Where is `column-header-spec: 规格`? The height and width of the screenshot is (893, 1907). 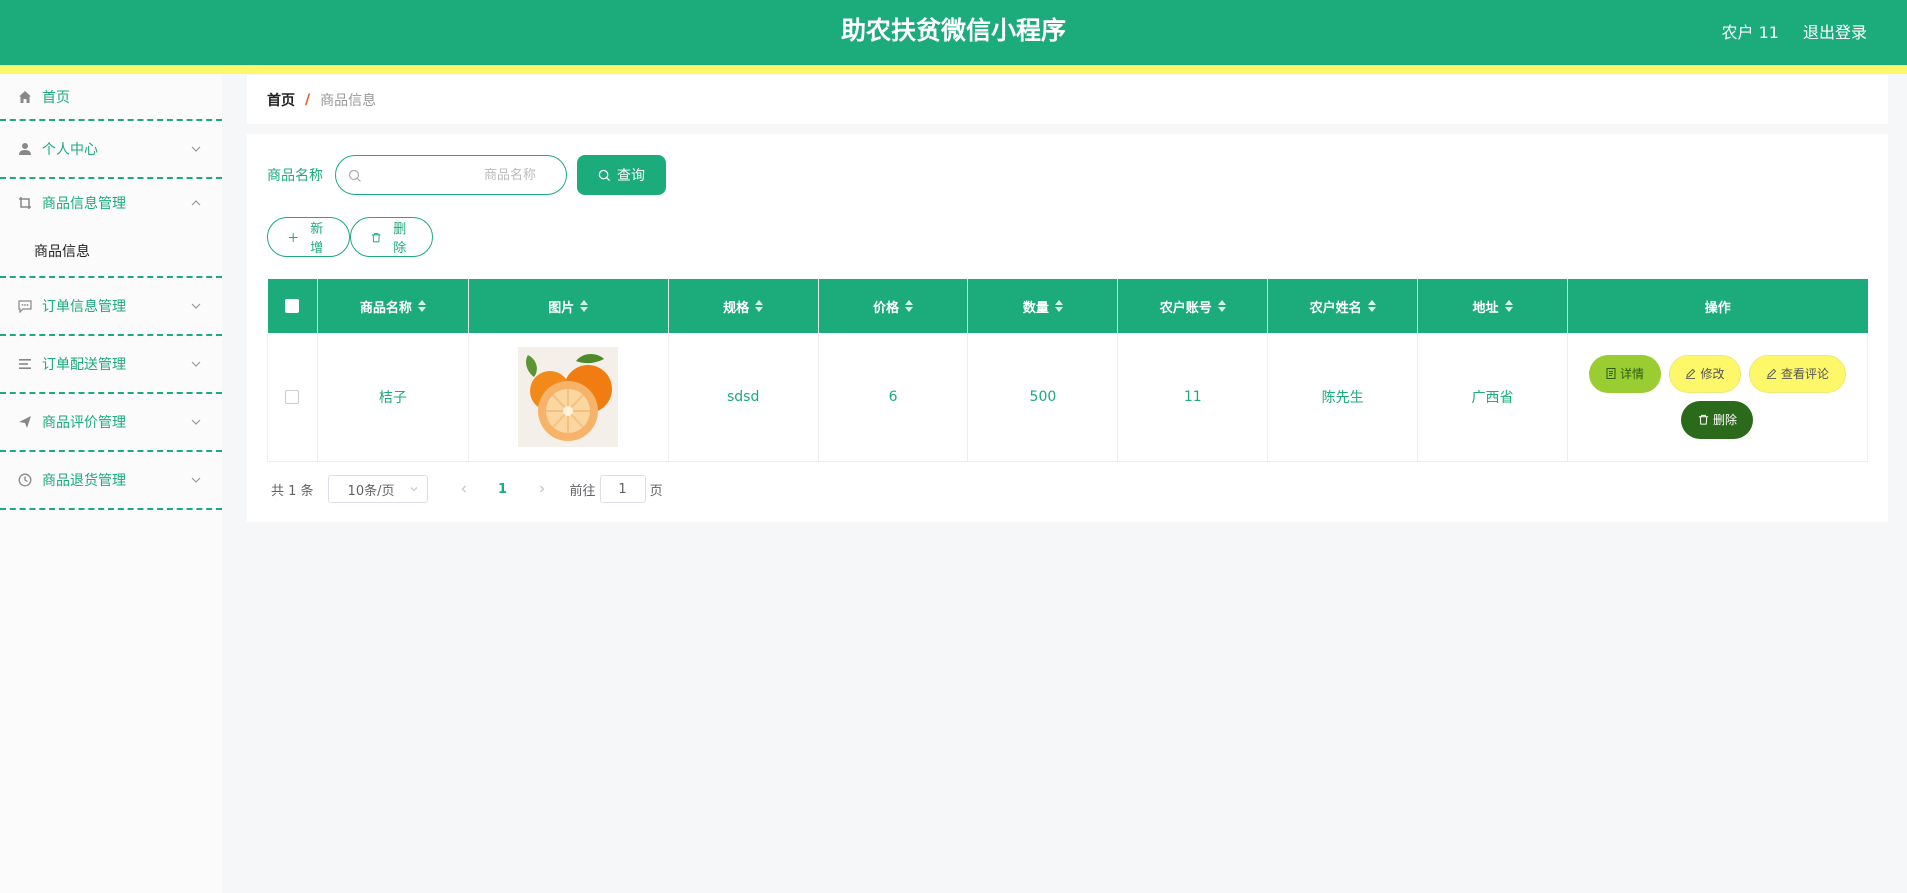 column-header-spec: 规格 is located at coordinates (743, 306).